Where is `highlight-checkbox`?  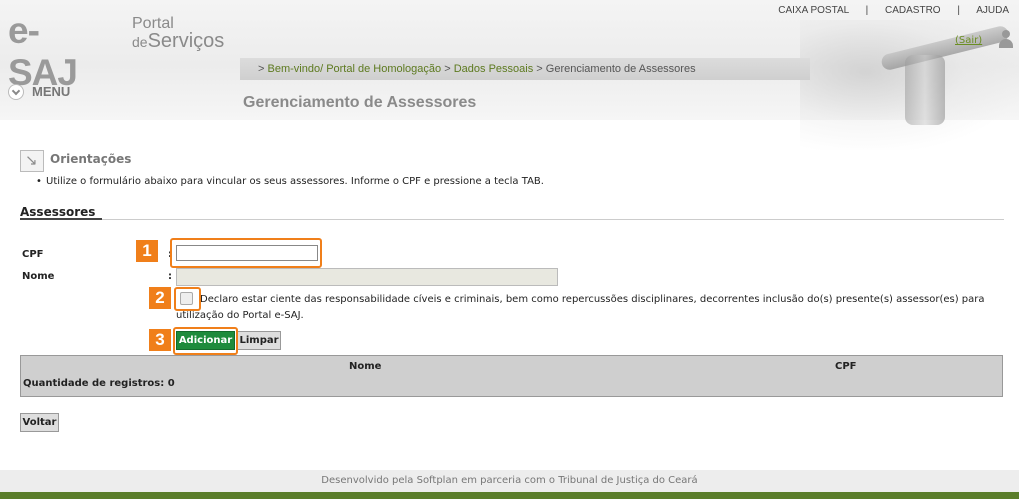
highlight-checkbox is located at coordinates (187, 299).